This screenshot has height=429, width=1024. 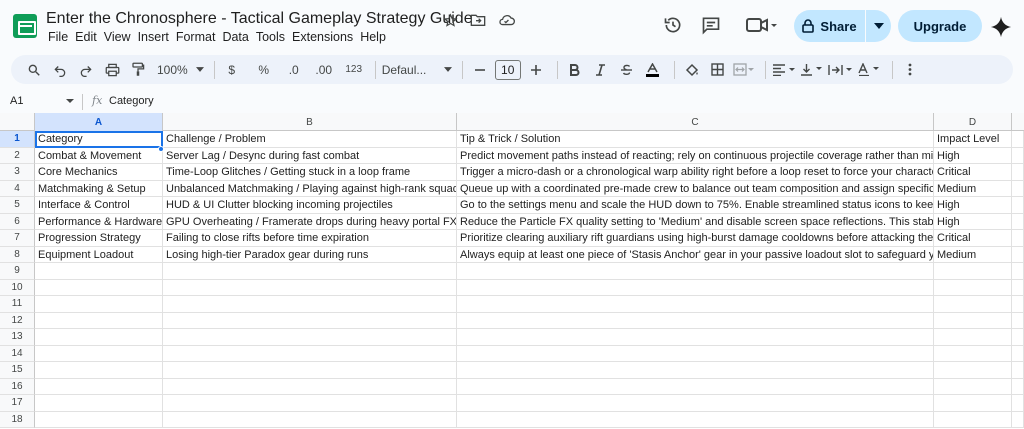 What do you see at coordinates (87, 37) in the screenshot?
I see `menu-edit: Edit` at bounding box center [87, 37].